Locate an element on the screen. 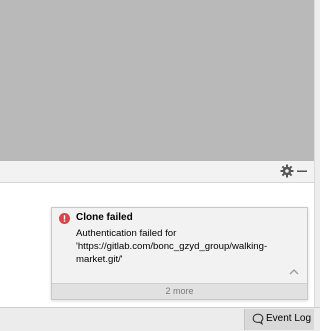 This screenshot has height=331, width=320. right-tool-strip is located at coordinates (317, 165).